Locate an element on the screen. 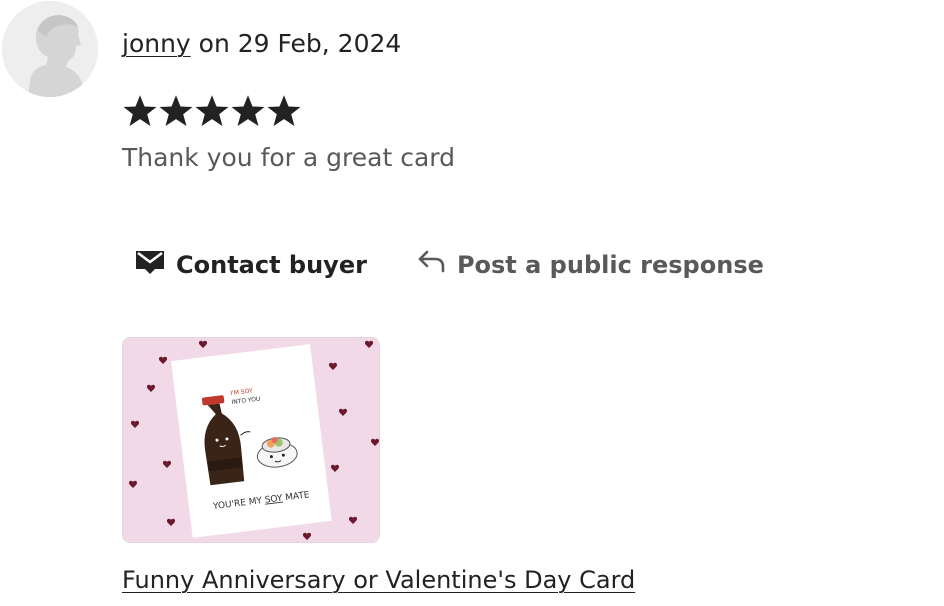 The height and width of the screenshot is (606, 944). contact-buyer-label: Contact buyer is located at coordinates (271, 264).